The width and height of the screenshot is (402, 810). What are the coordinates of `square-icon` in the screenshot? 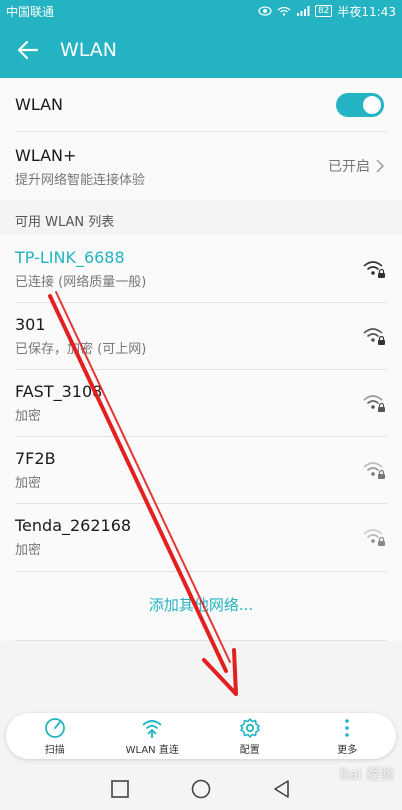 It's located at (120, 789).